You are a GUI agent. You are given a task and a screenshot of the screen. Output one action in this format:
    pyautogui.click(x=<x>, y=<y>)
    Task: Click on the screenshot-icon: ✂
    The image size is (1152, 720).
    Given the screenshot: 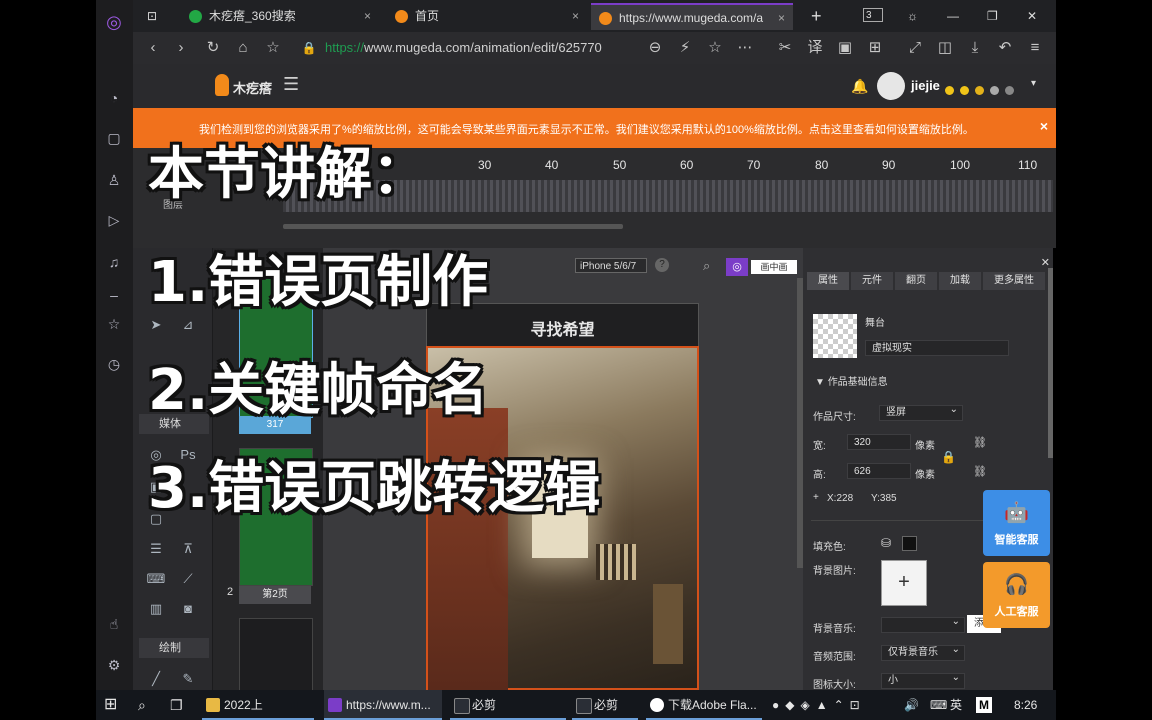 What is the action you would take?
    pyautogui.click(x=785, y=48)
    